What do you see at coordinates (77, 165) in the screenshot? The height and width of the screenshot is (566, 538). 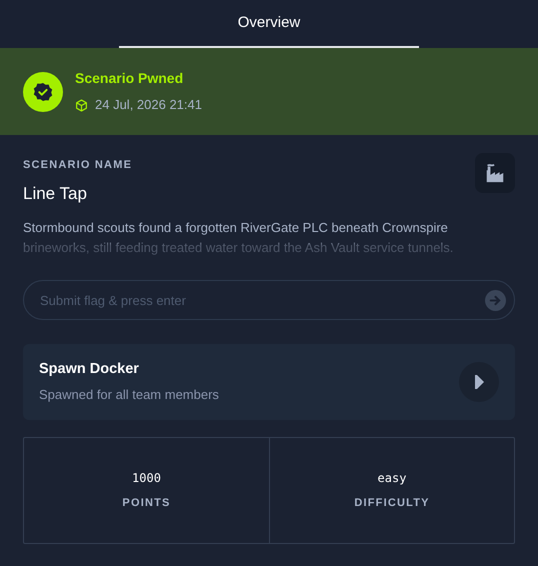 I see `section-label: SCENARIO NAME` at bounding box center [77, 165].